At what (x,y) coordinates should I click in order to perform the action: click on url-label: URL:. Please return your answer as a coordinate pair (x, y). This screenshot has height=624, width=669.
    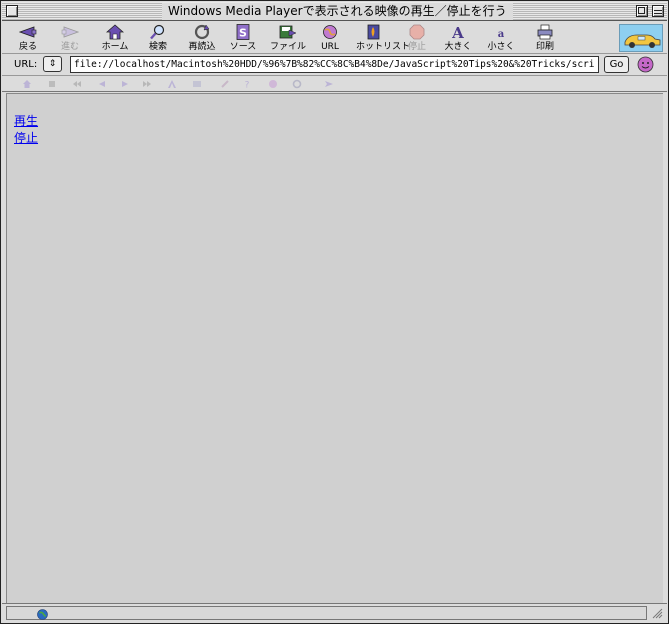
    Looking at the image, I should click on (26, 64).